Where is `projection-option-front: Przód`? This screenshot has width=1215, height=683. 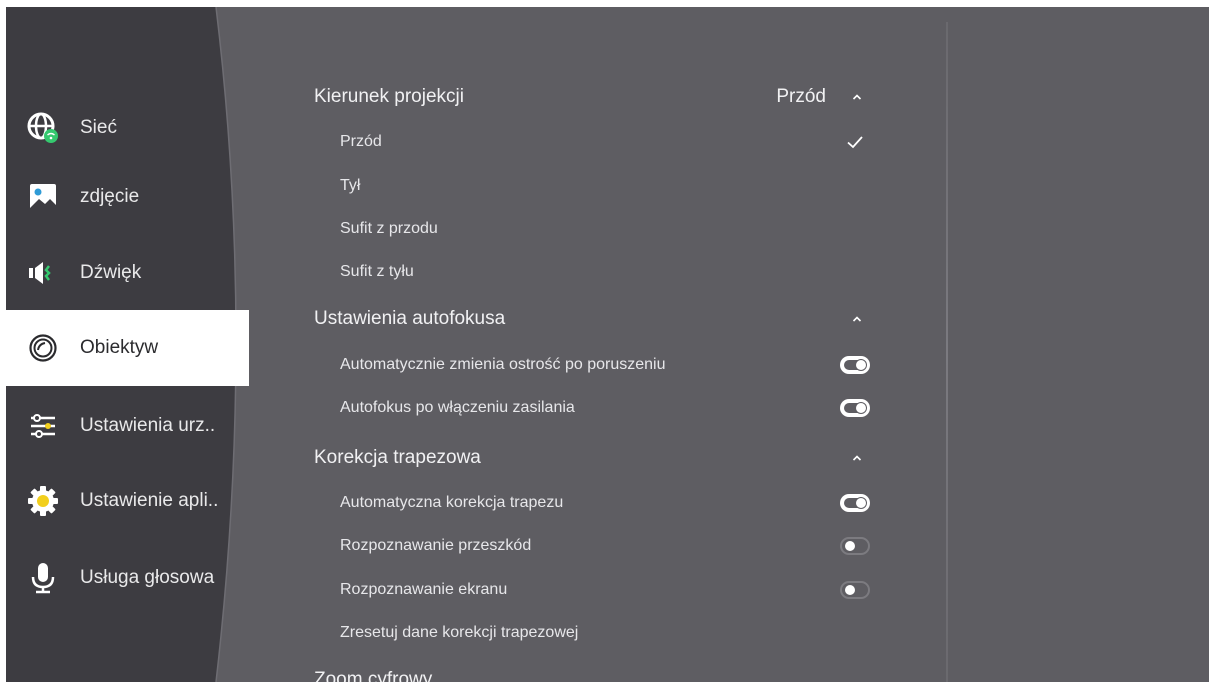
projection-option-front: Przód is located at coordinates (602, 142).